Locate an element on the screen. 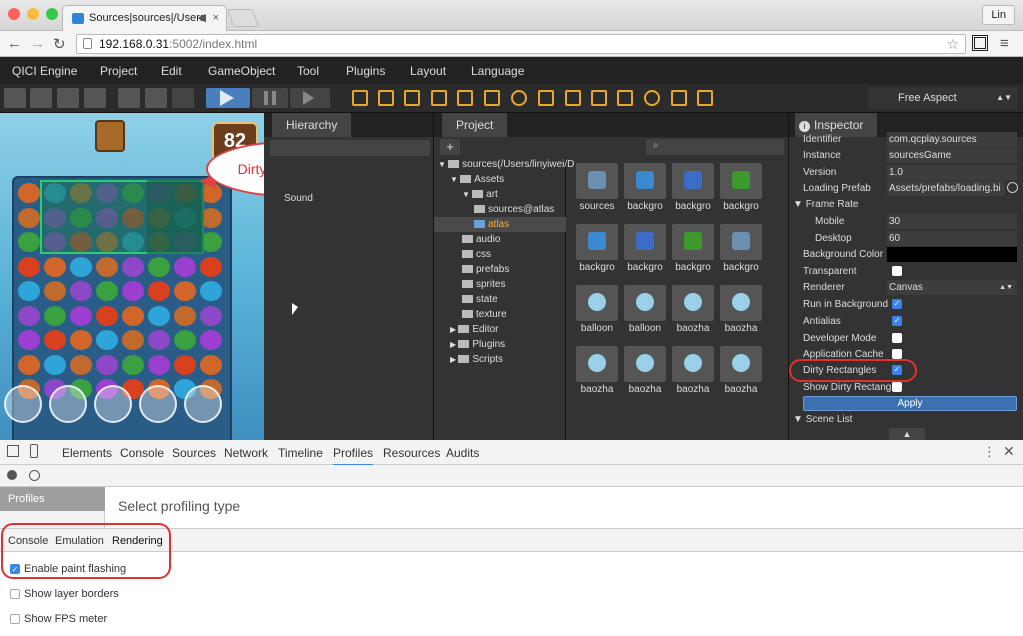 This screenshot has width=1023, height=636. minimize-window-button is located at coordinates (33, 14).